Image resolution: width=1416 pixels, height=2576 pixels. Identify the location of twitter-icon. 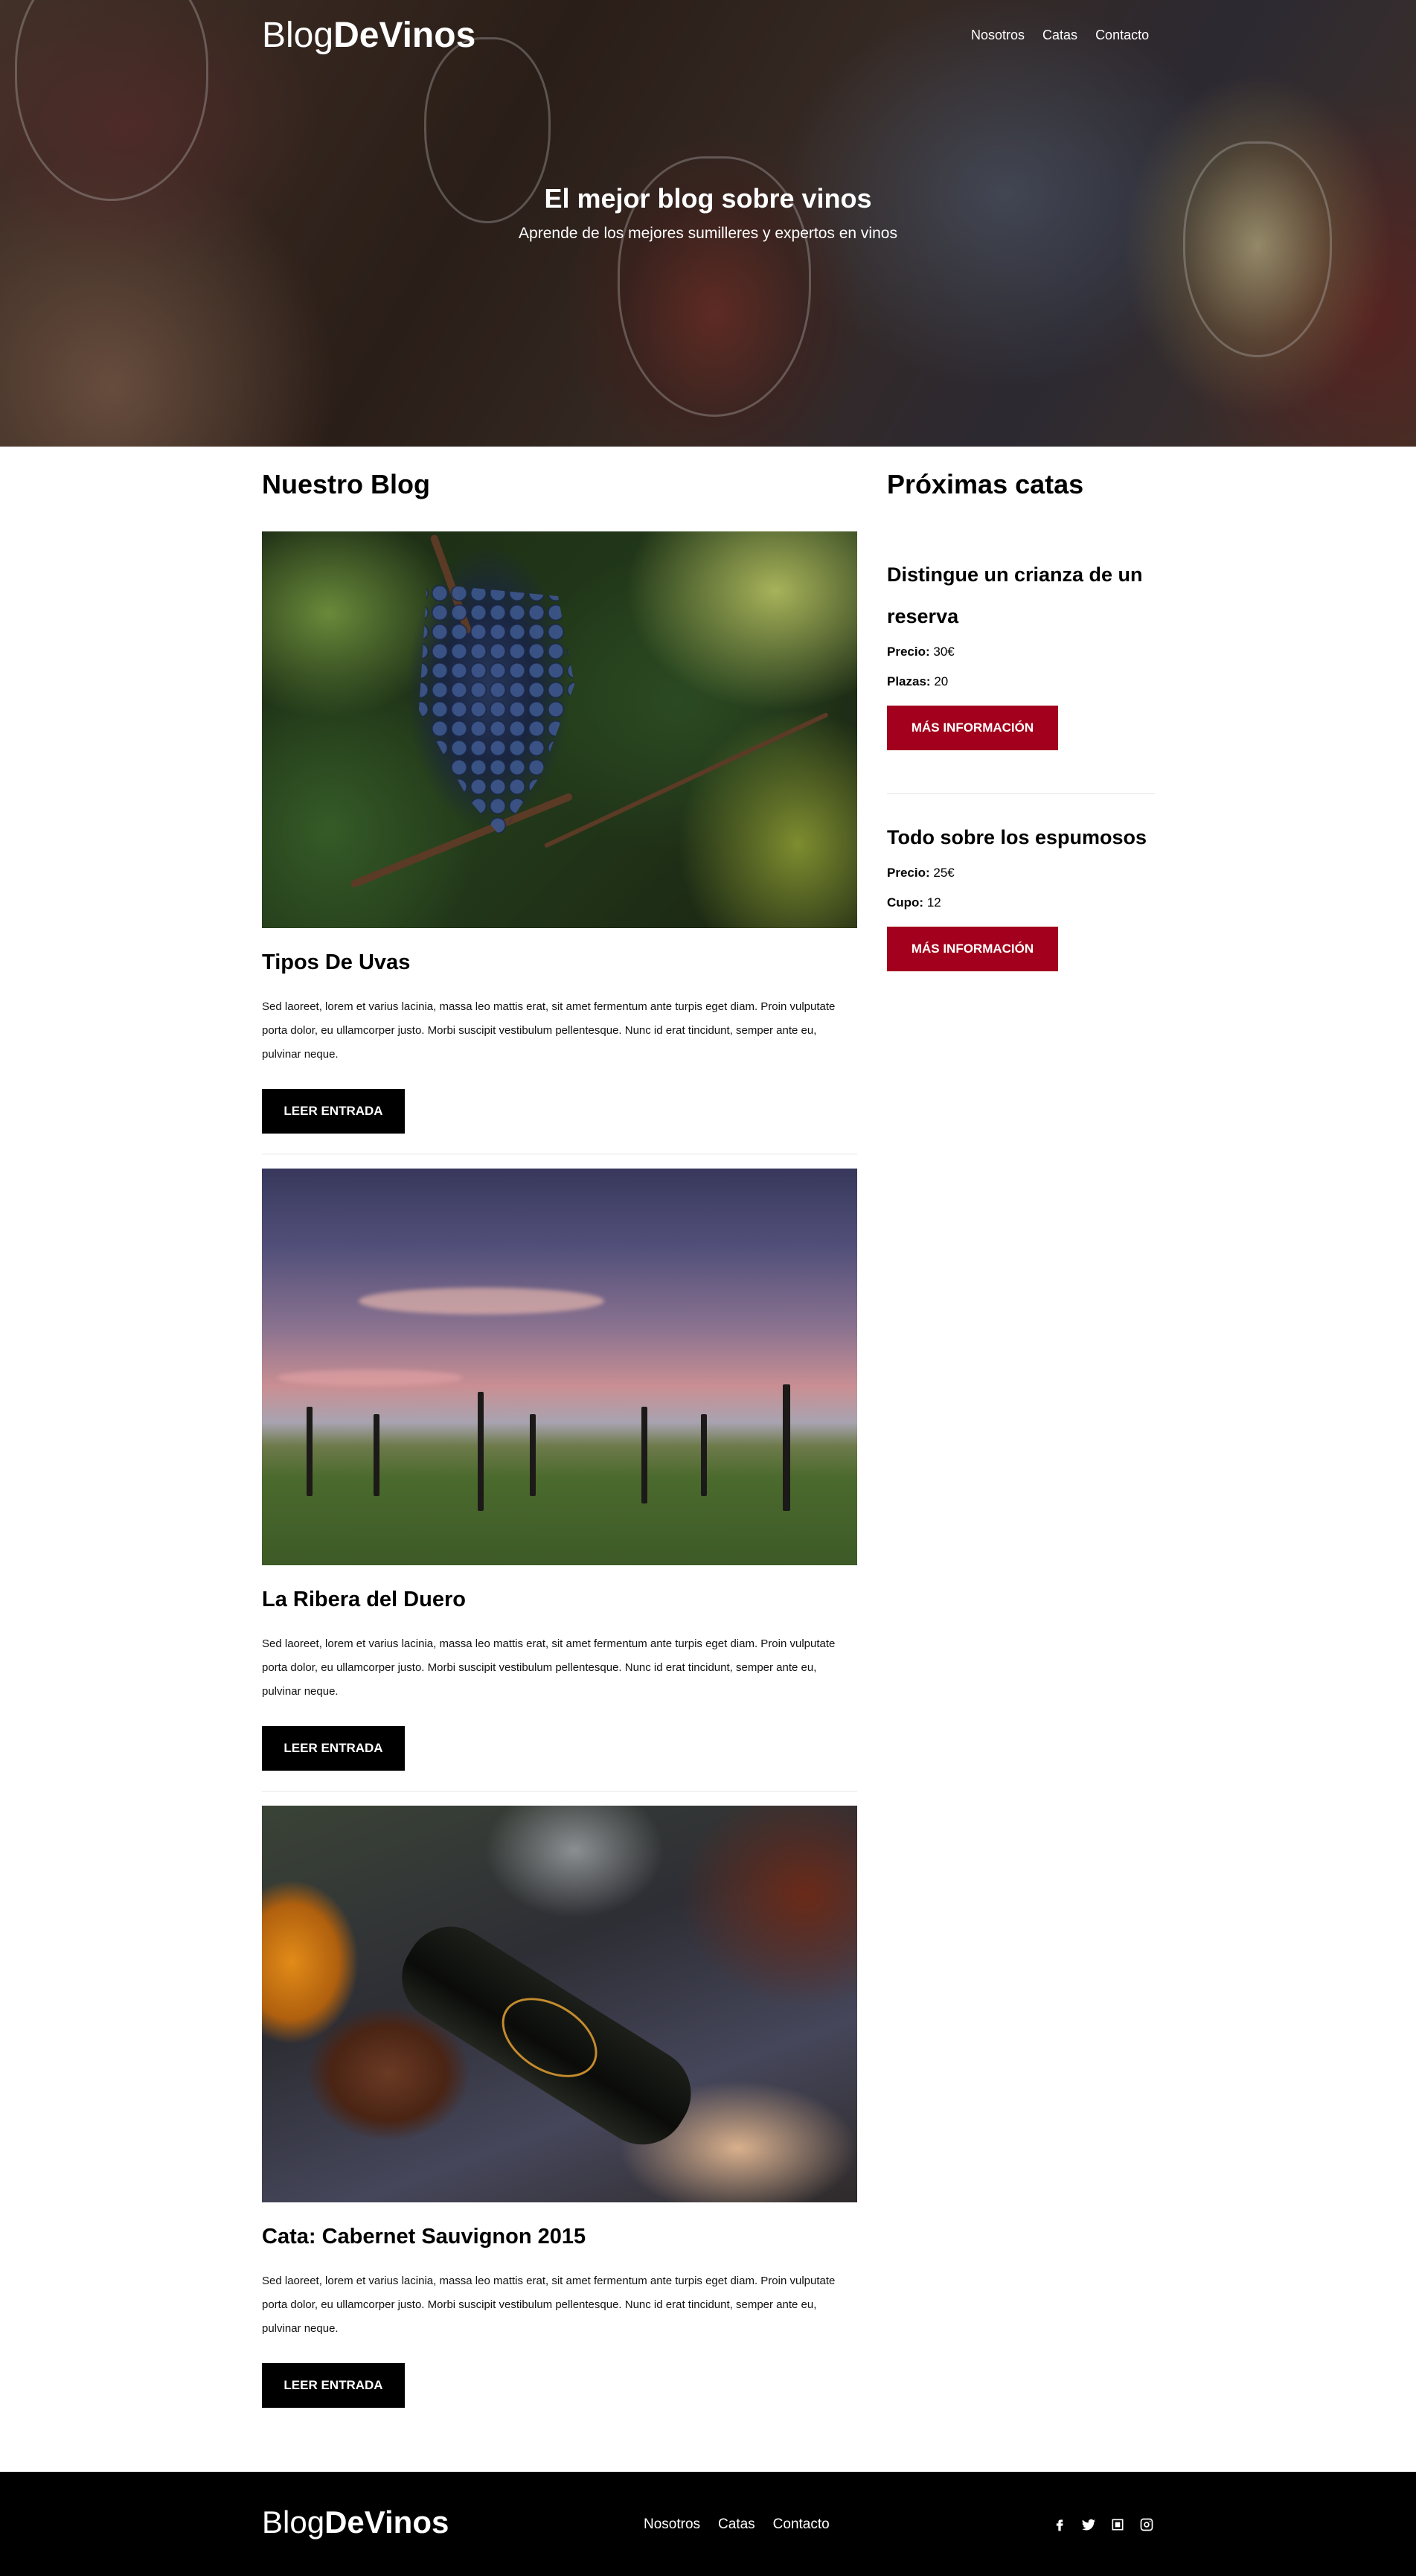
(1089, 2526).